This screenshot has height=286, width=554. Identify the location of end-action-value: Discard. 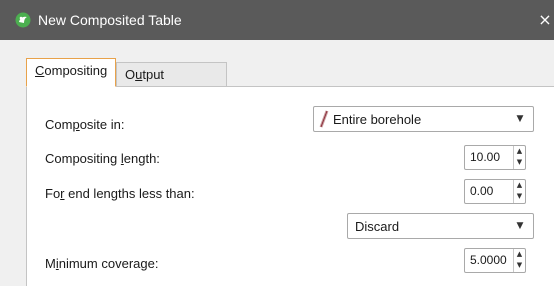
(377, 226).